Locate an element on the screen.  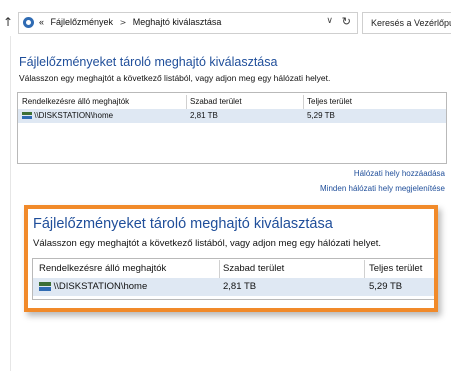
callout-drive-list-row: \\DISKSTATION\home 2,81 TB 5,29 TB is located at coordinates (233, 287).